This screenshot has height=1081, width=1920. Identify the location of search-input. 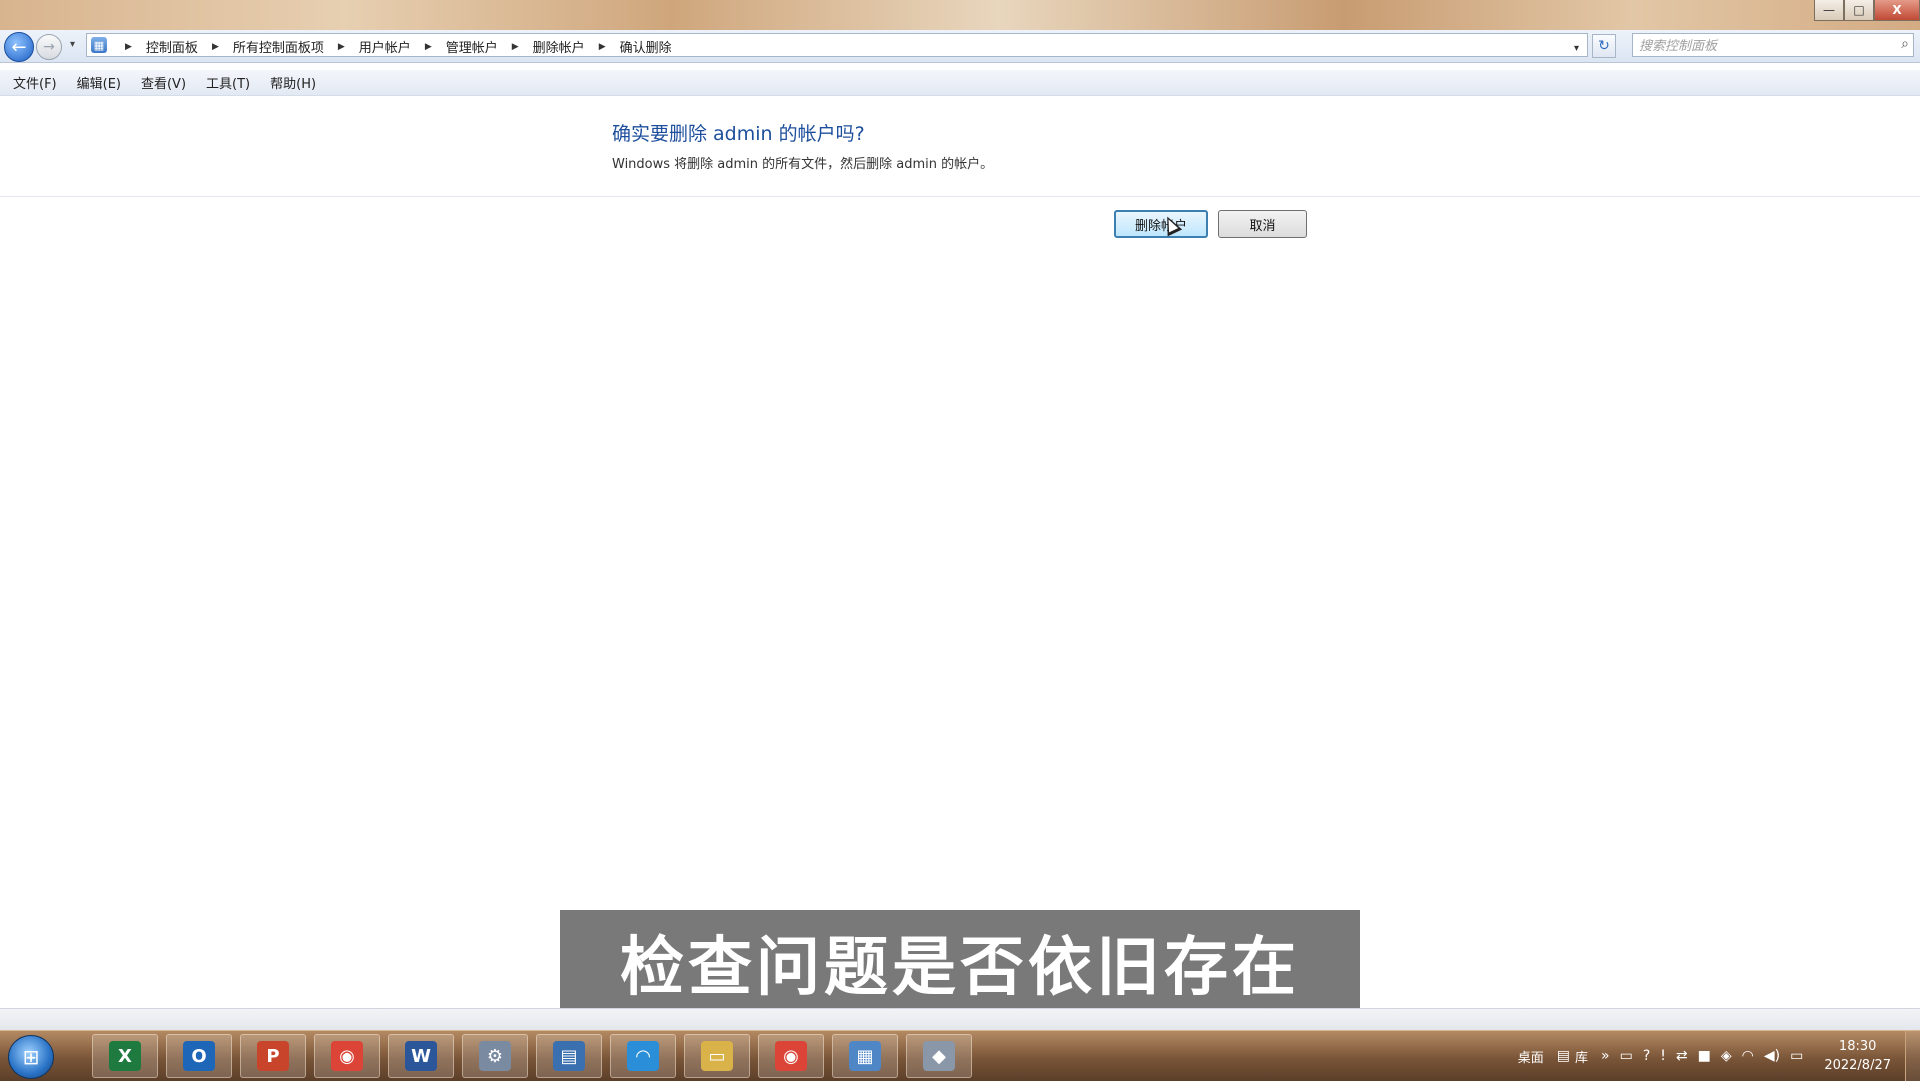
(1759, 46).